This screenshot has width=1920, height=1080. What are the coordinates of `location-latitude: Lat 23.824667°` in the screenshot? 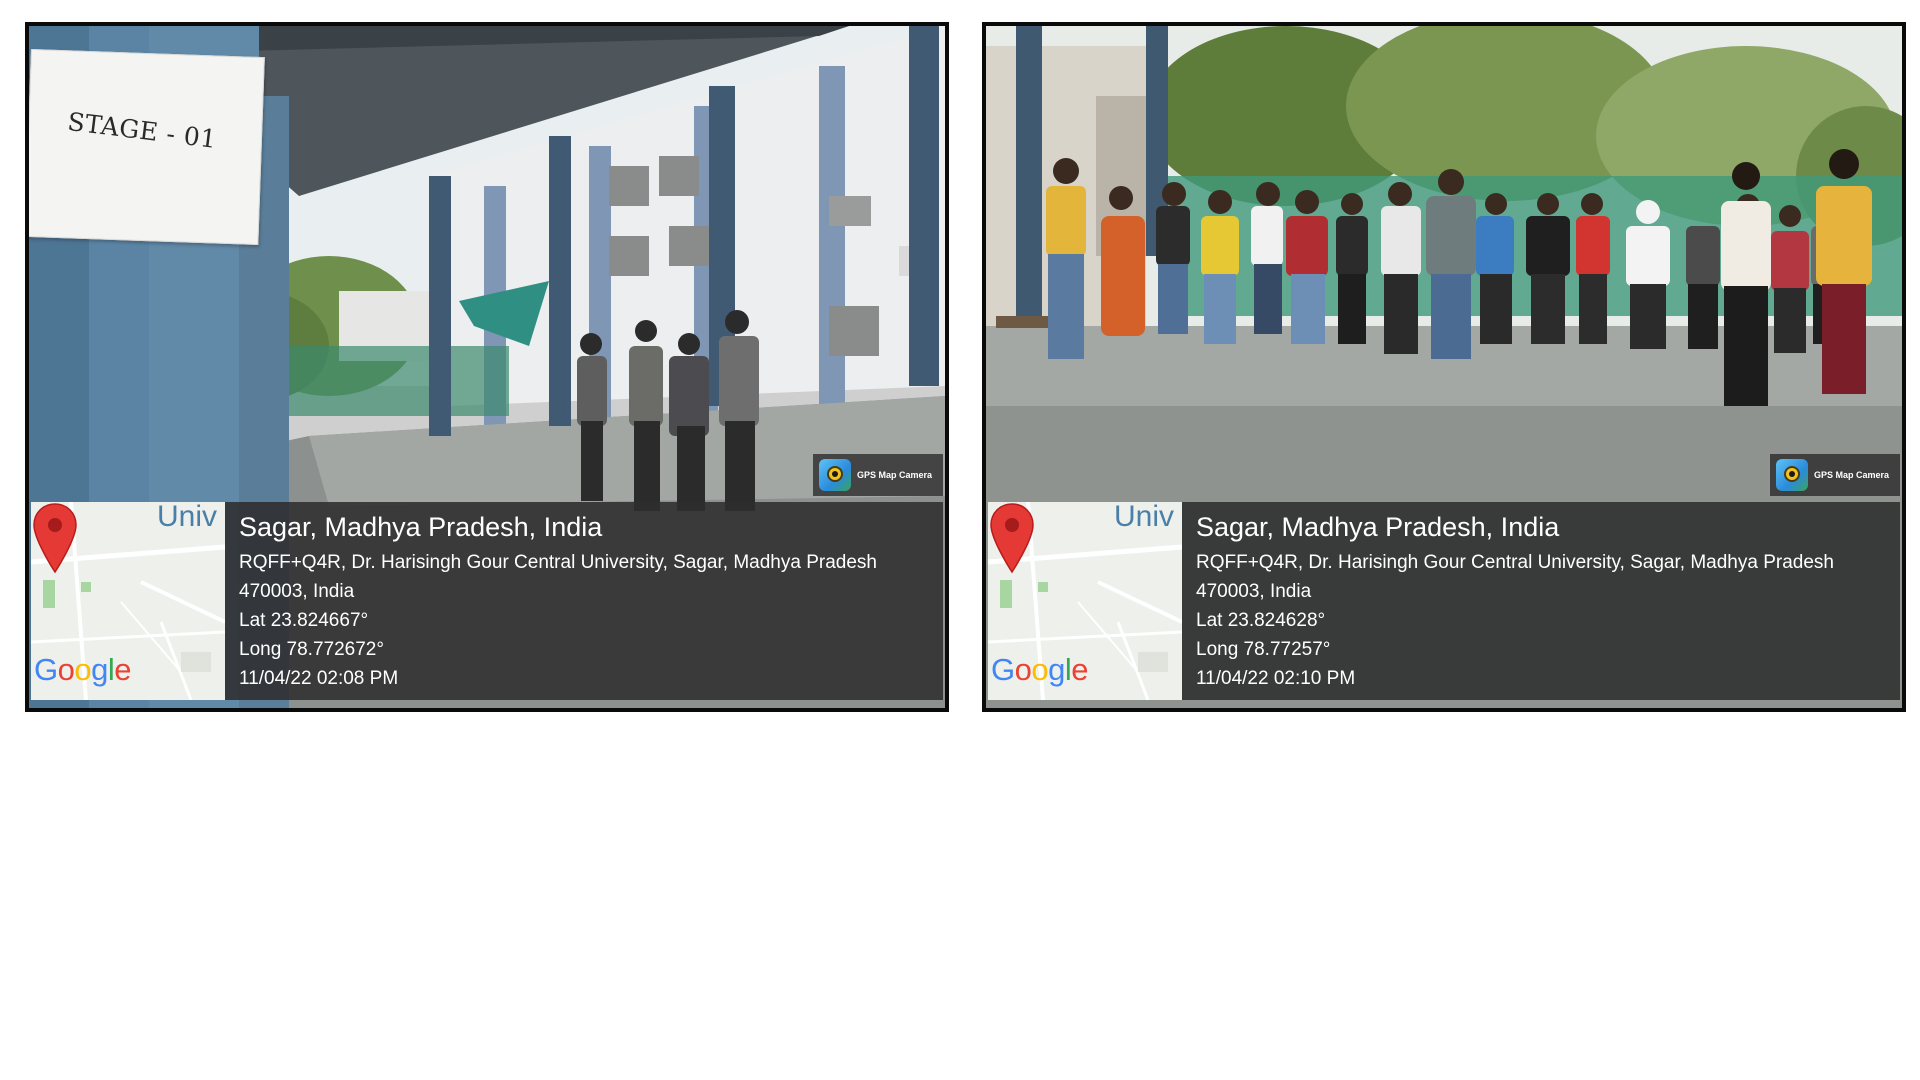 It's located at (304, 620).